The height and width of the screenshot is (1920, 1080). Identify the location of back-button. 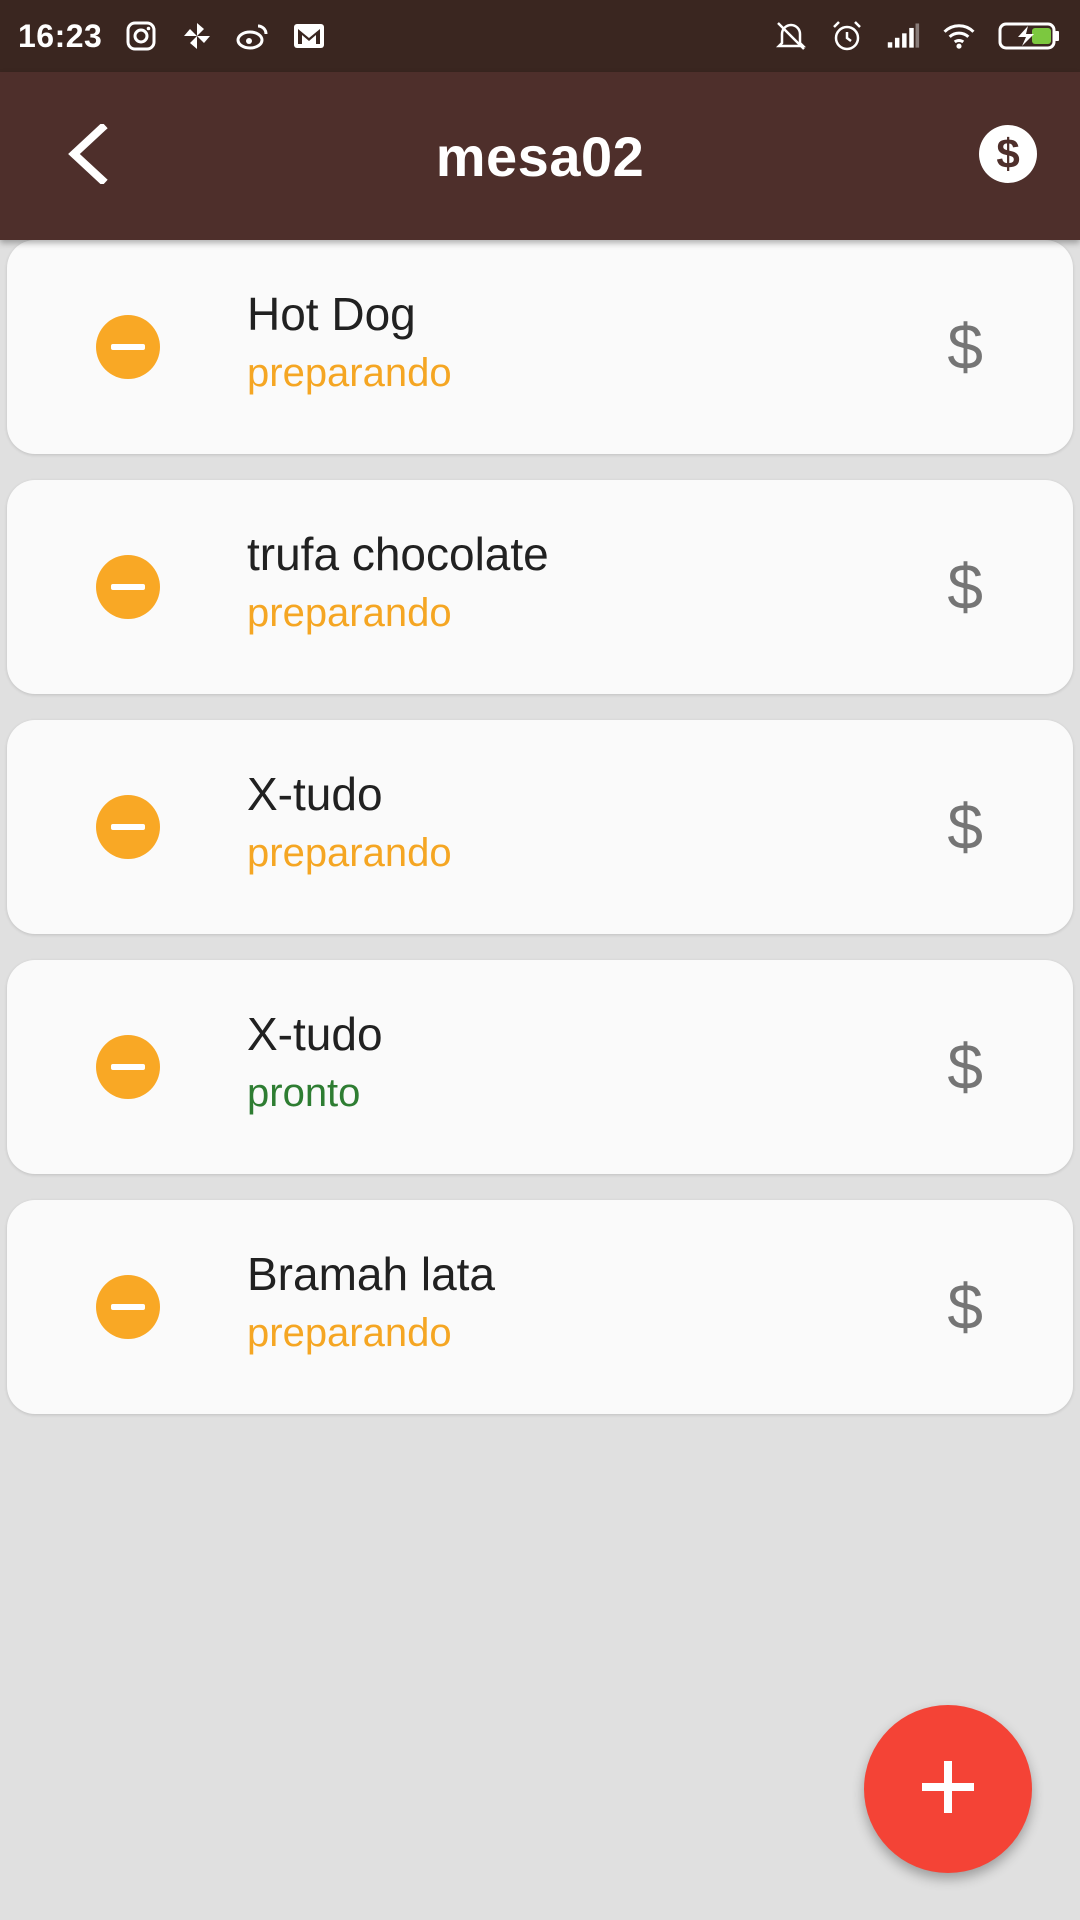
(88, 156).